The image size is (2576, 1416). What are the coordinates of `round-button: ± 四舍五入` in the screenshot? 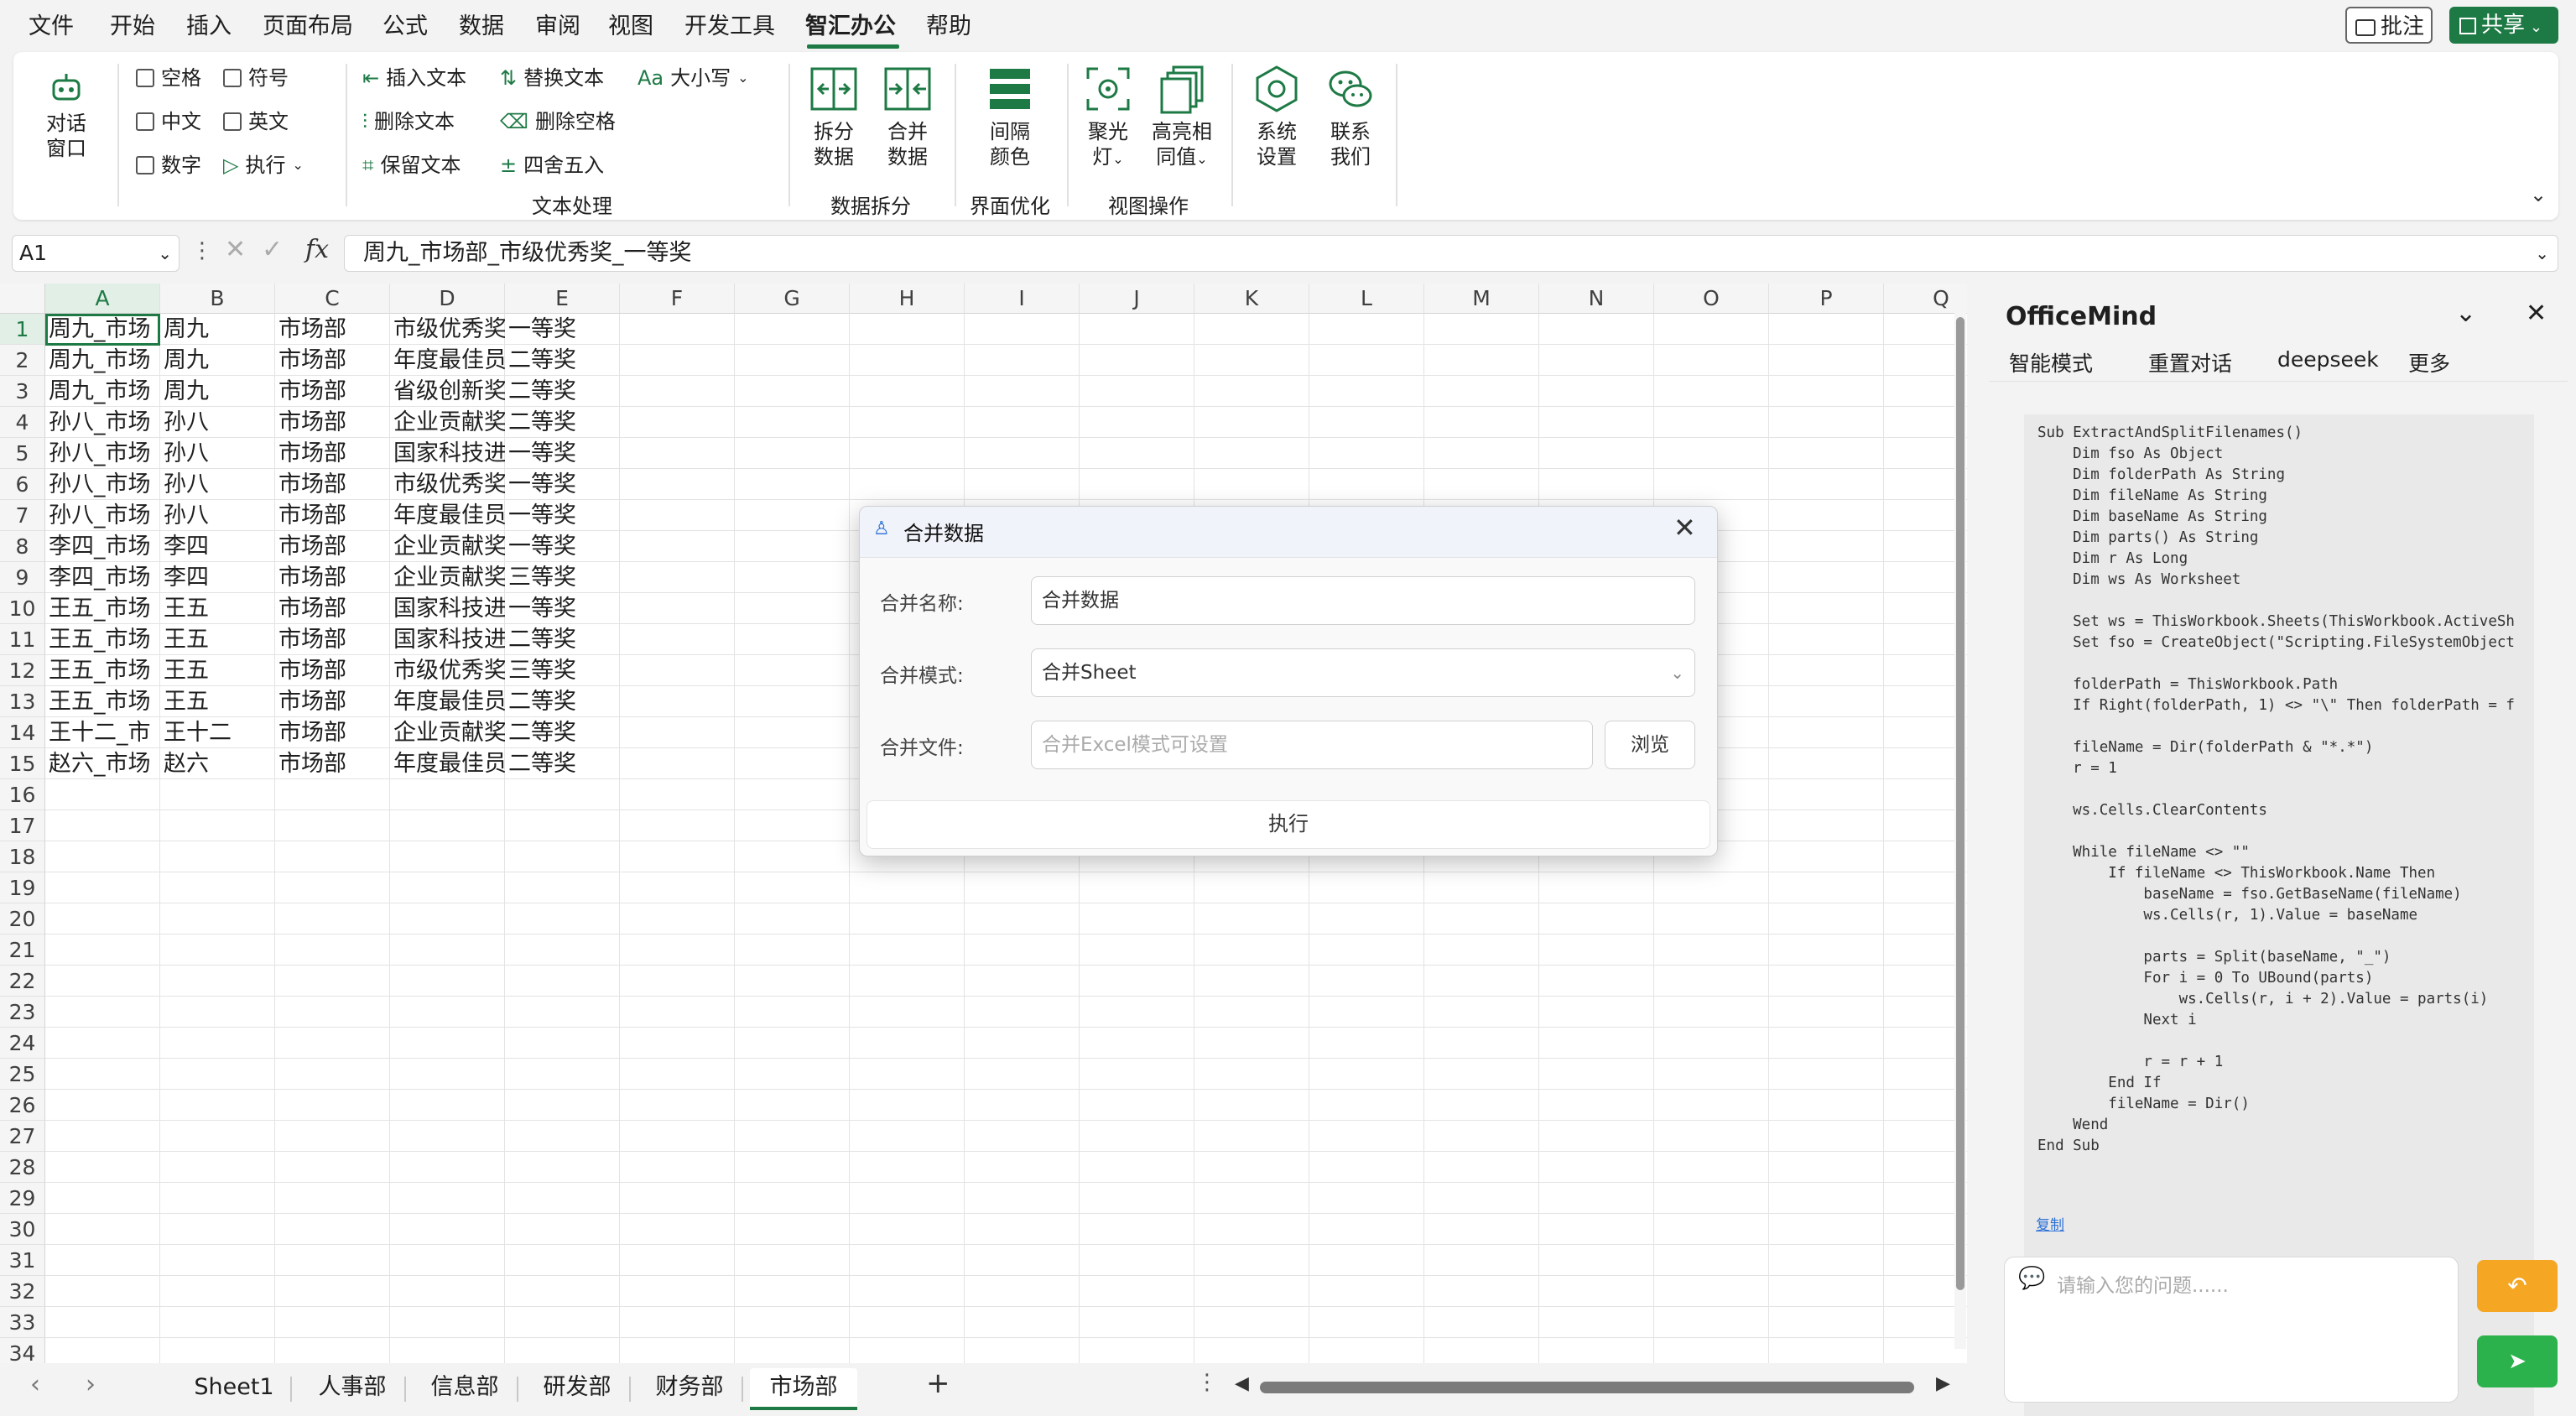 It's located at (552, 165).